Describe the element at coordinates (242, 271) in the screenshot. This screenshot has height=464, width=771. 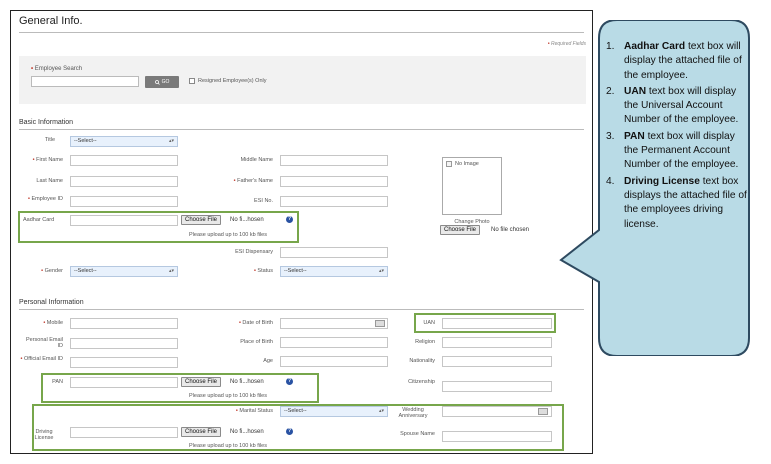
I see `status-label: • Status` at that location.